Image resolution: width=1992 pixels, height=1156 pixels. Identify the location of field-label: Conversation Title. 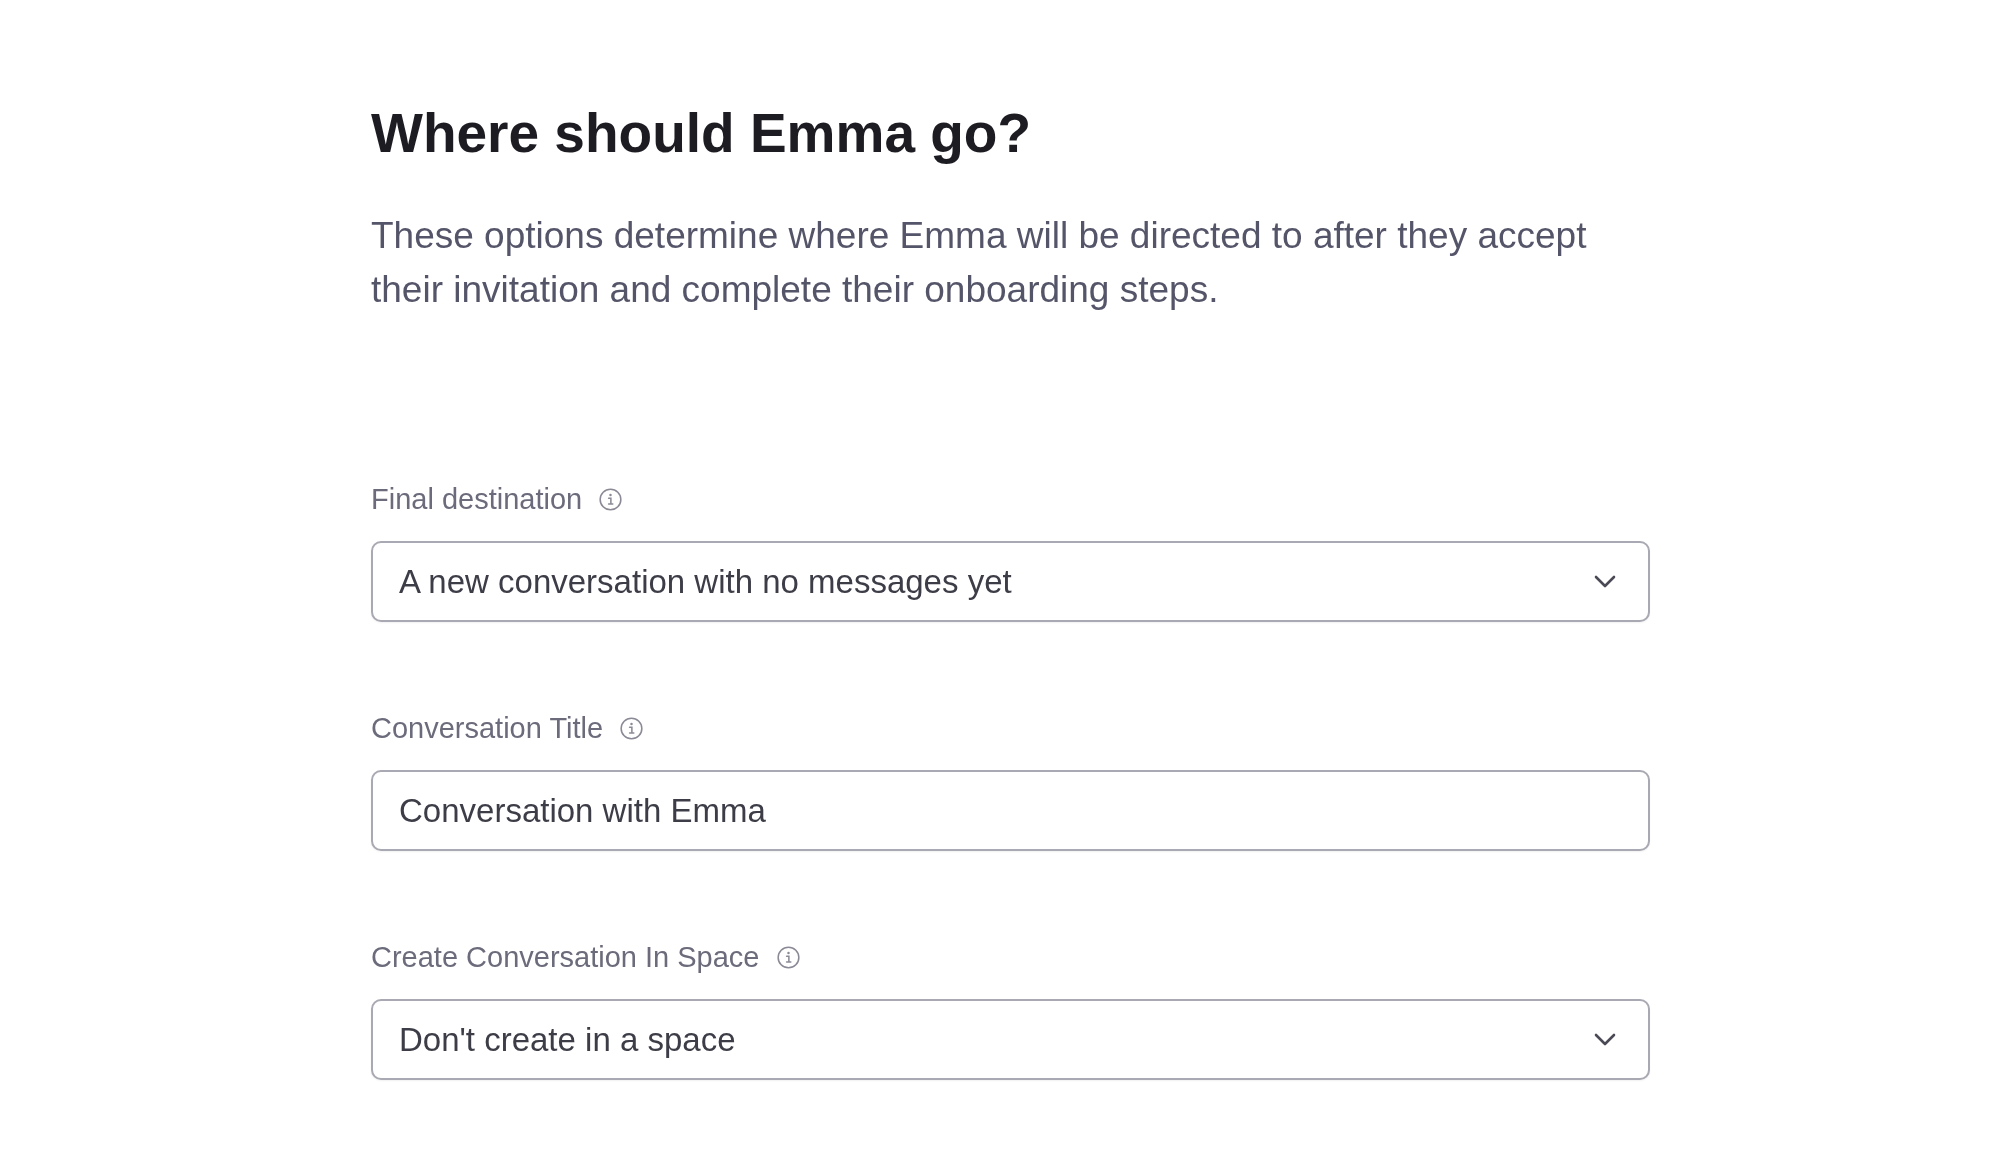
(487, 728).